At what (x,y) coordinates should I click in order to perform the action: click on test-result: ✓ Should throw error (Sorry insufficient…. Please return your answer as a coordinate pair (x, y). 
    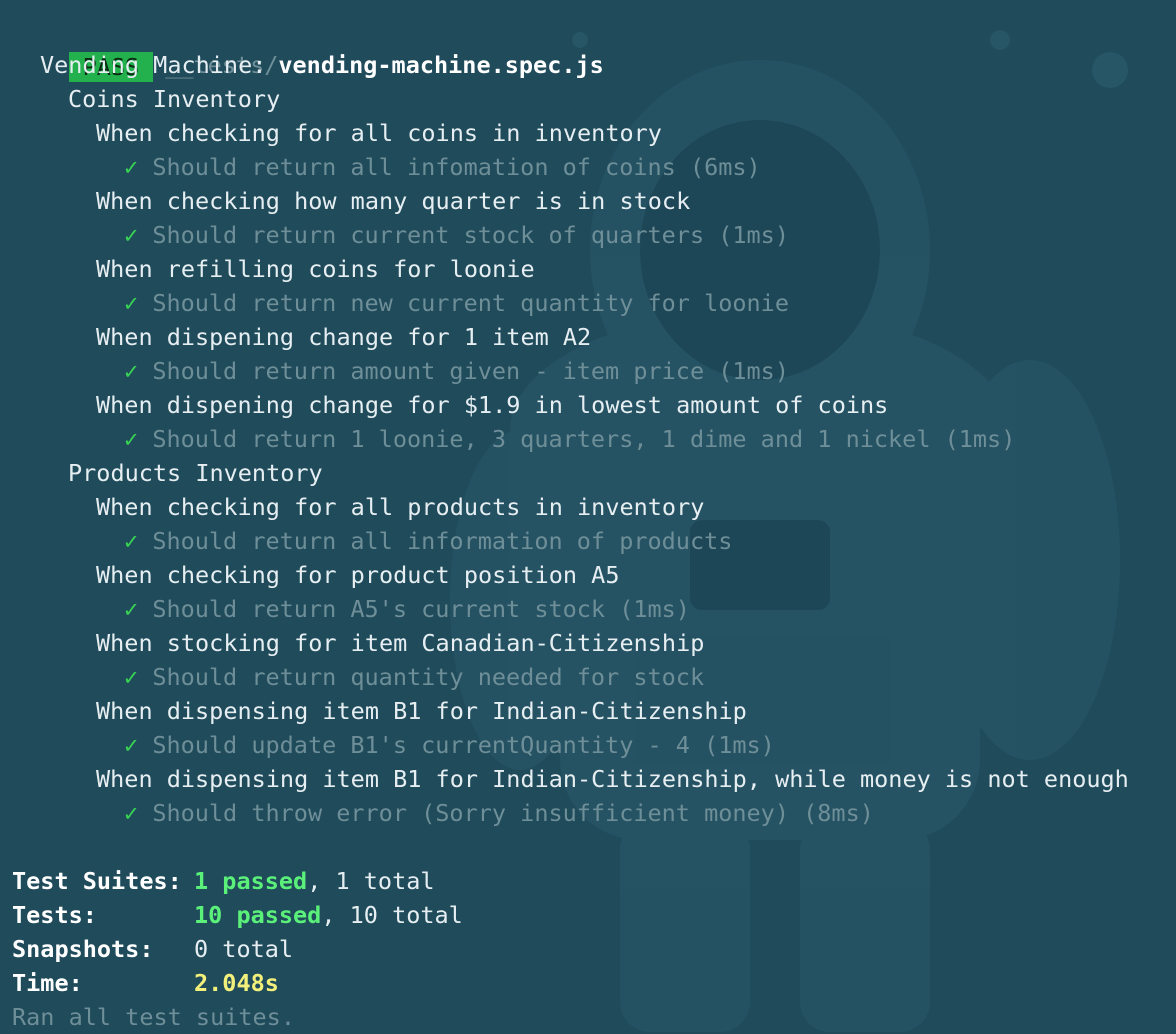
    Looking at the image, I should click on (594, 813).